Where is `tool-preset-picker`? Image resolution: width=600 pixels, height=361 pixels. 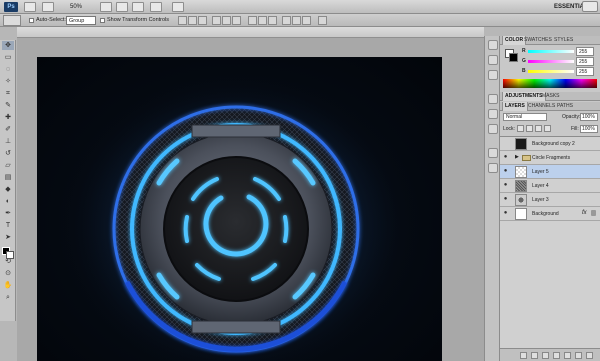
tool-preset-picker is located at coordinates (12, 20).